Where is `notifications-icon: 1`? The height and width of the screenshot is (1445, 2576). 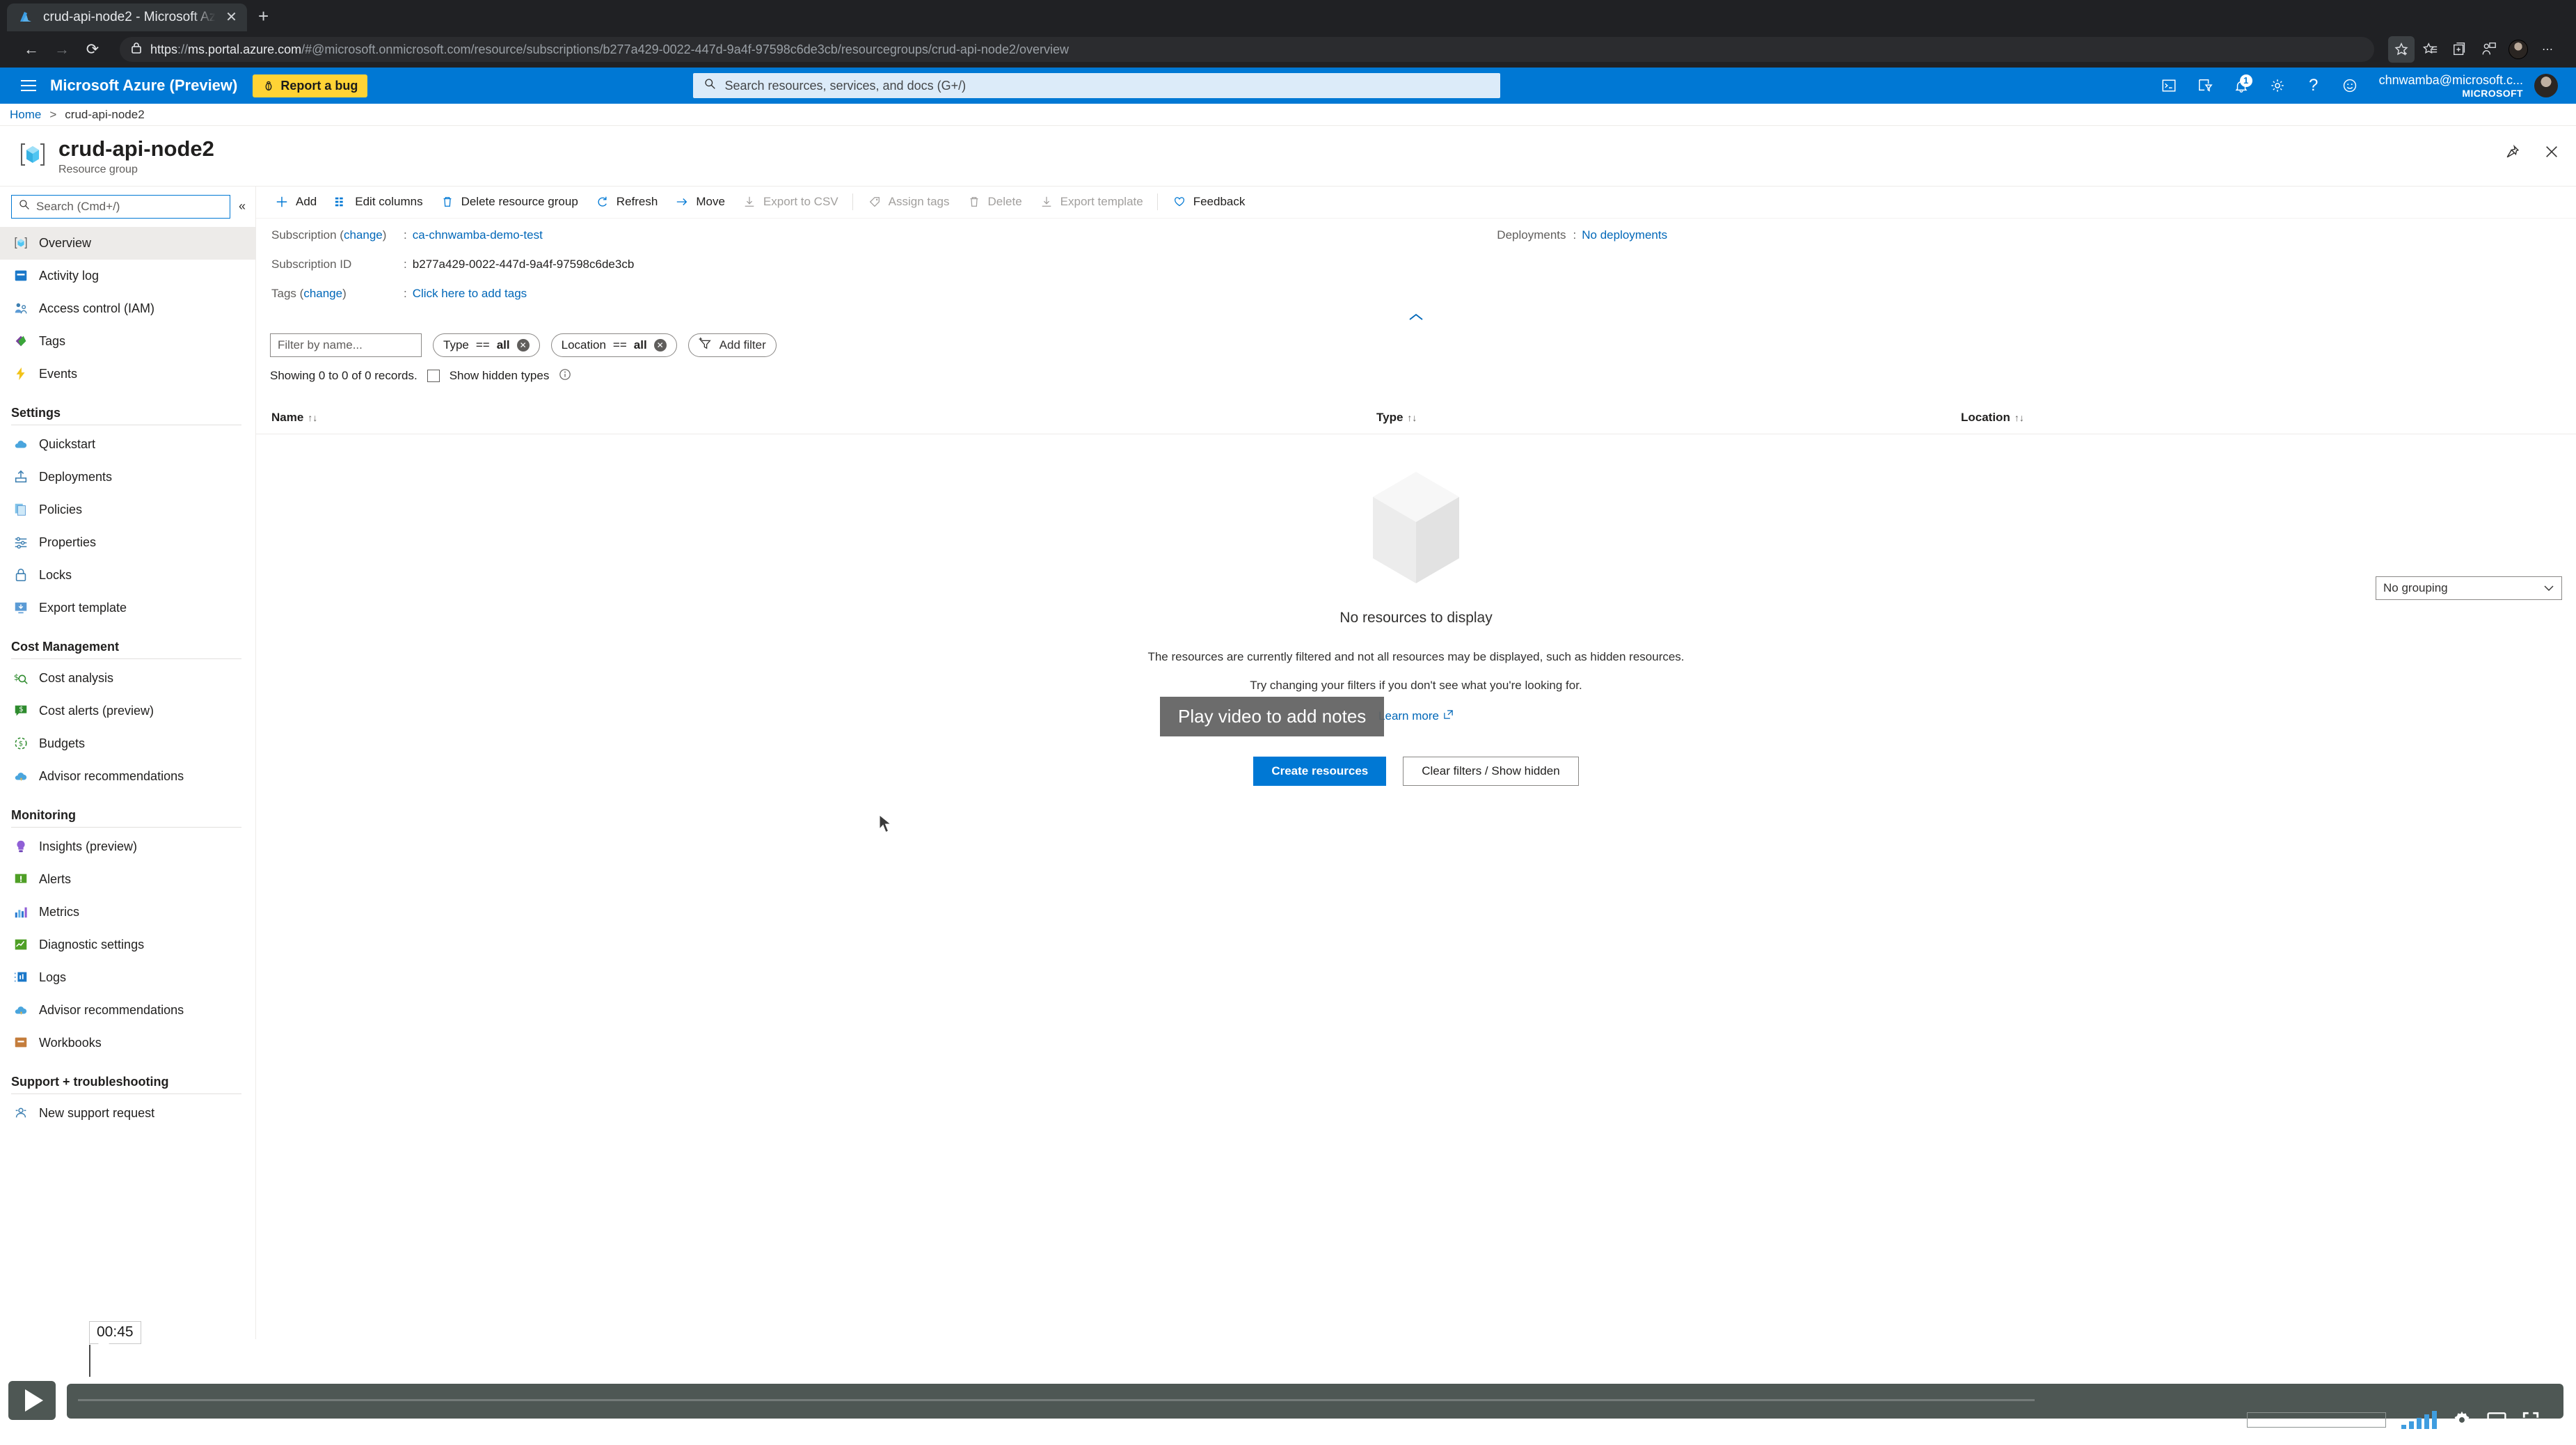
notifications-icon: 1 is located at coordinates (2241, 85).